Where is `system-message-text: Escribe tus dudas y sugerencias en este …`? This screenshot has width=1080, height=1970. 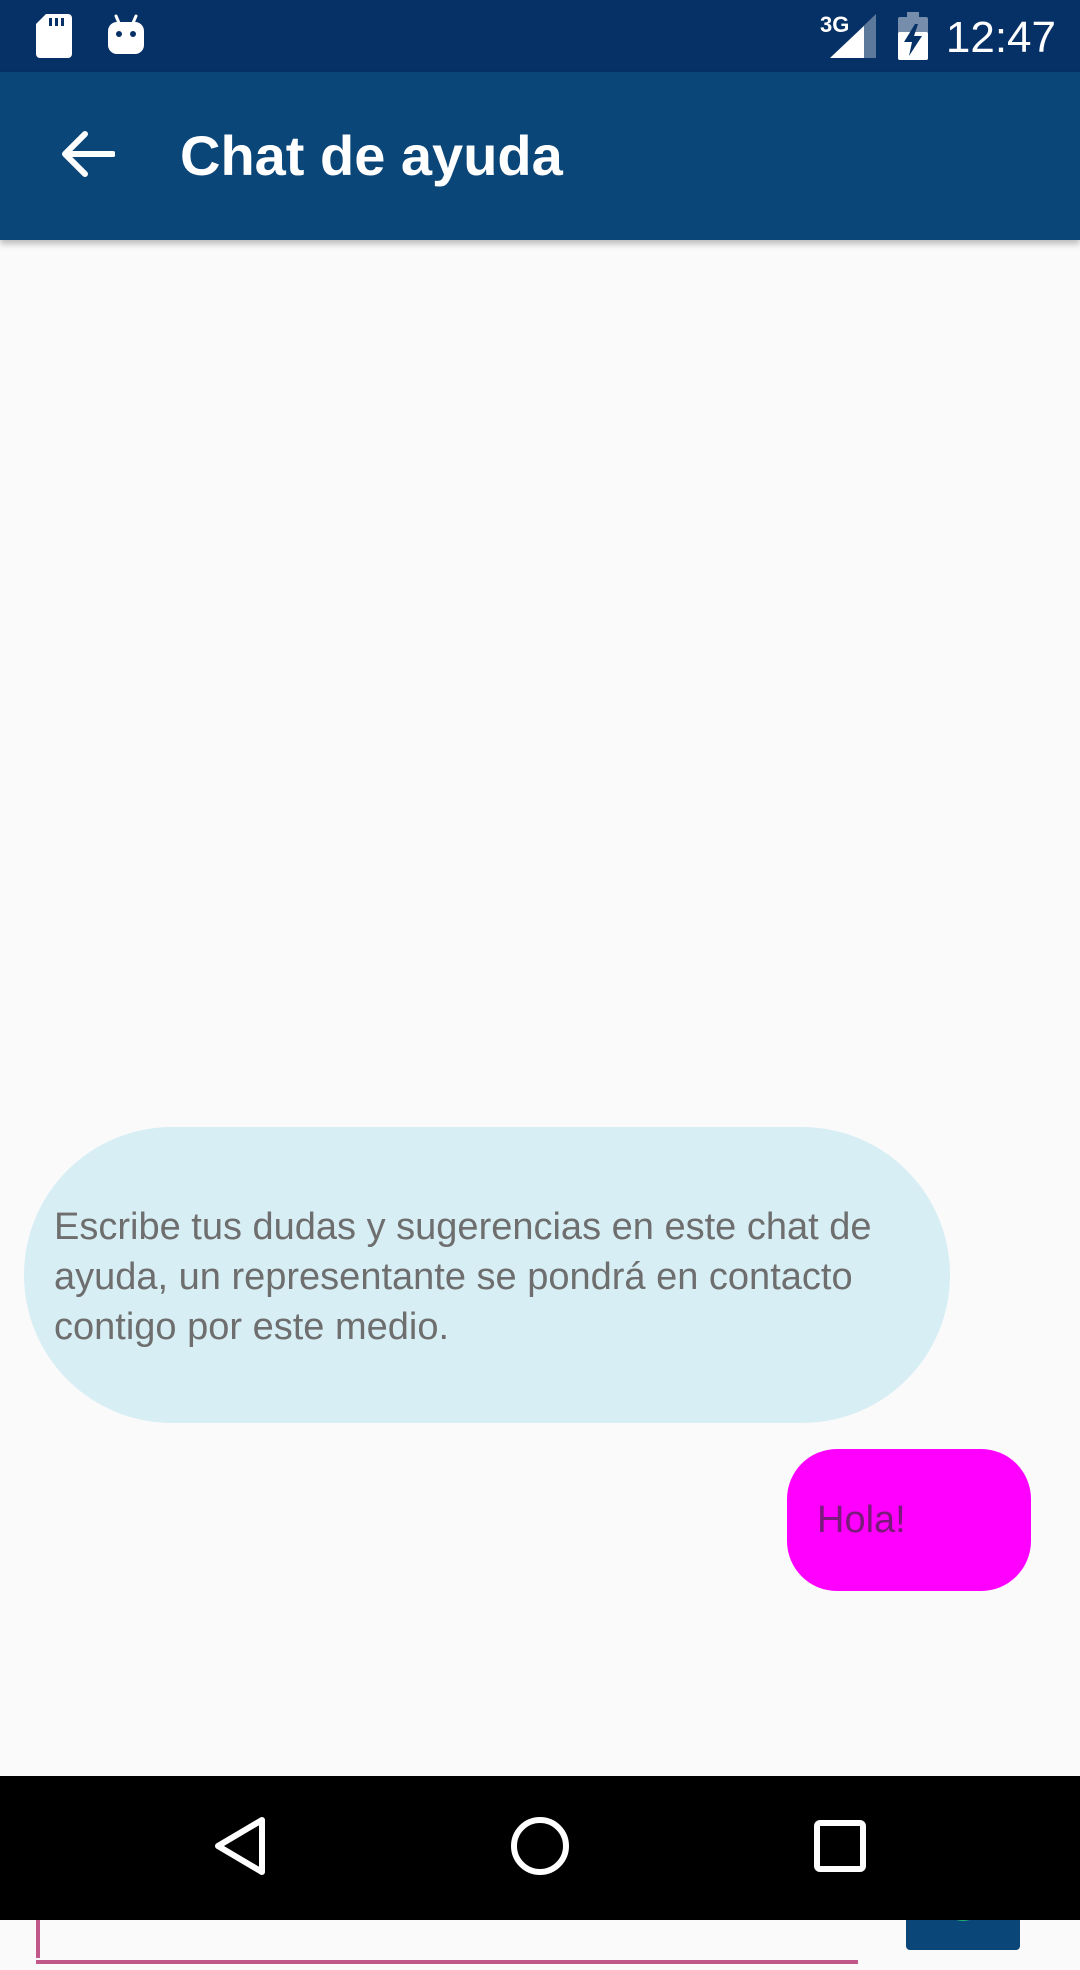
system-message-text: Escribe tus dudas y sugerencias en este … is located at coordinates (463, 1277).